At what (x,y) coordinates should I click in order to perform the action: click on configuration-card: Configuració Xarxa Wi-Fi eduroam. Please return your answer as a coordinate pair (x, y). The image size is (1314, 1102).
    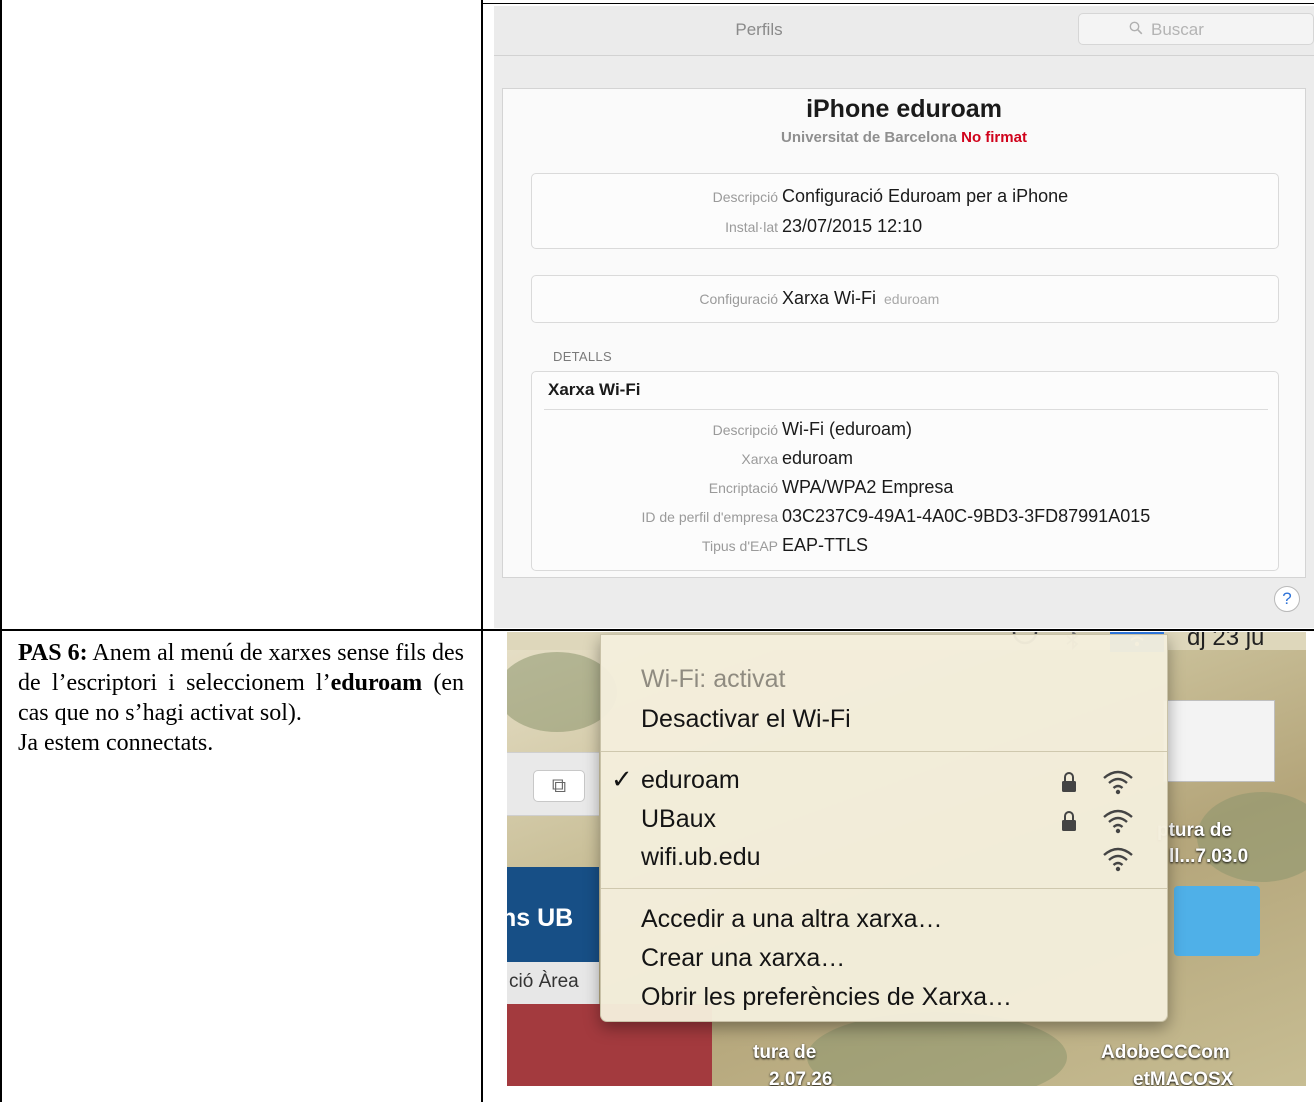
    Looking at the image, I should click on (905, 299).